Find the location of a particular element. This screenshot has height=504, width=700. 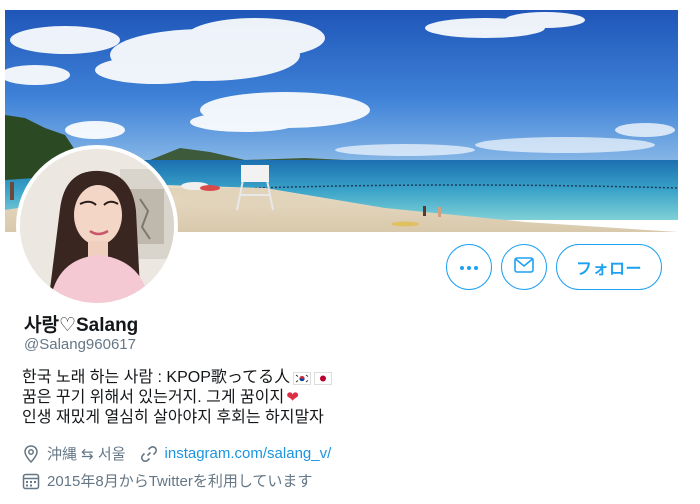

calendar-icon is located at coordinates (31, 481).